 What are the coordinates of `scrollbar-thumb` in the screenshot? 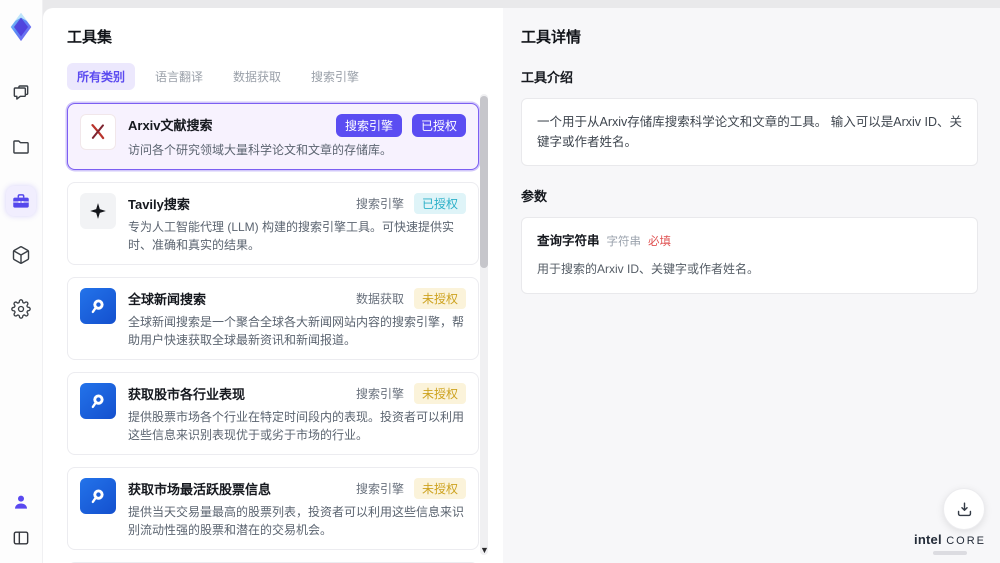 It's located at (484, 182).